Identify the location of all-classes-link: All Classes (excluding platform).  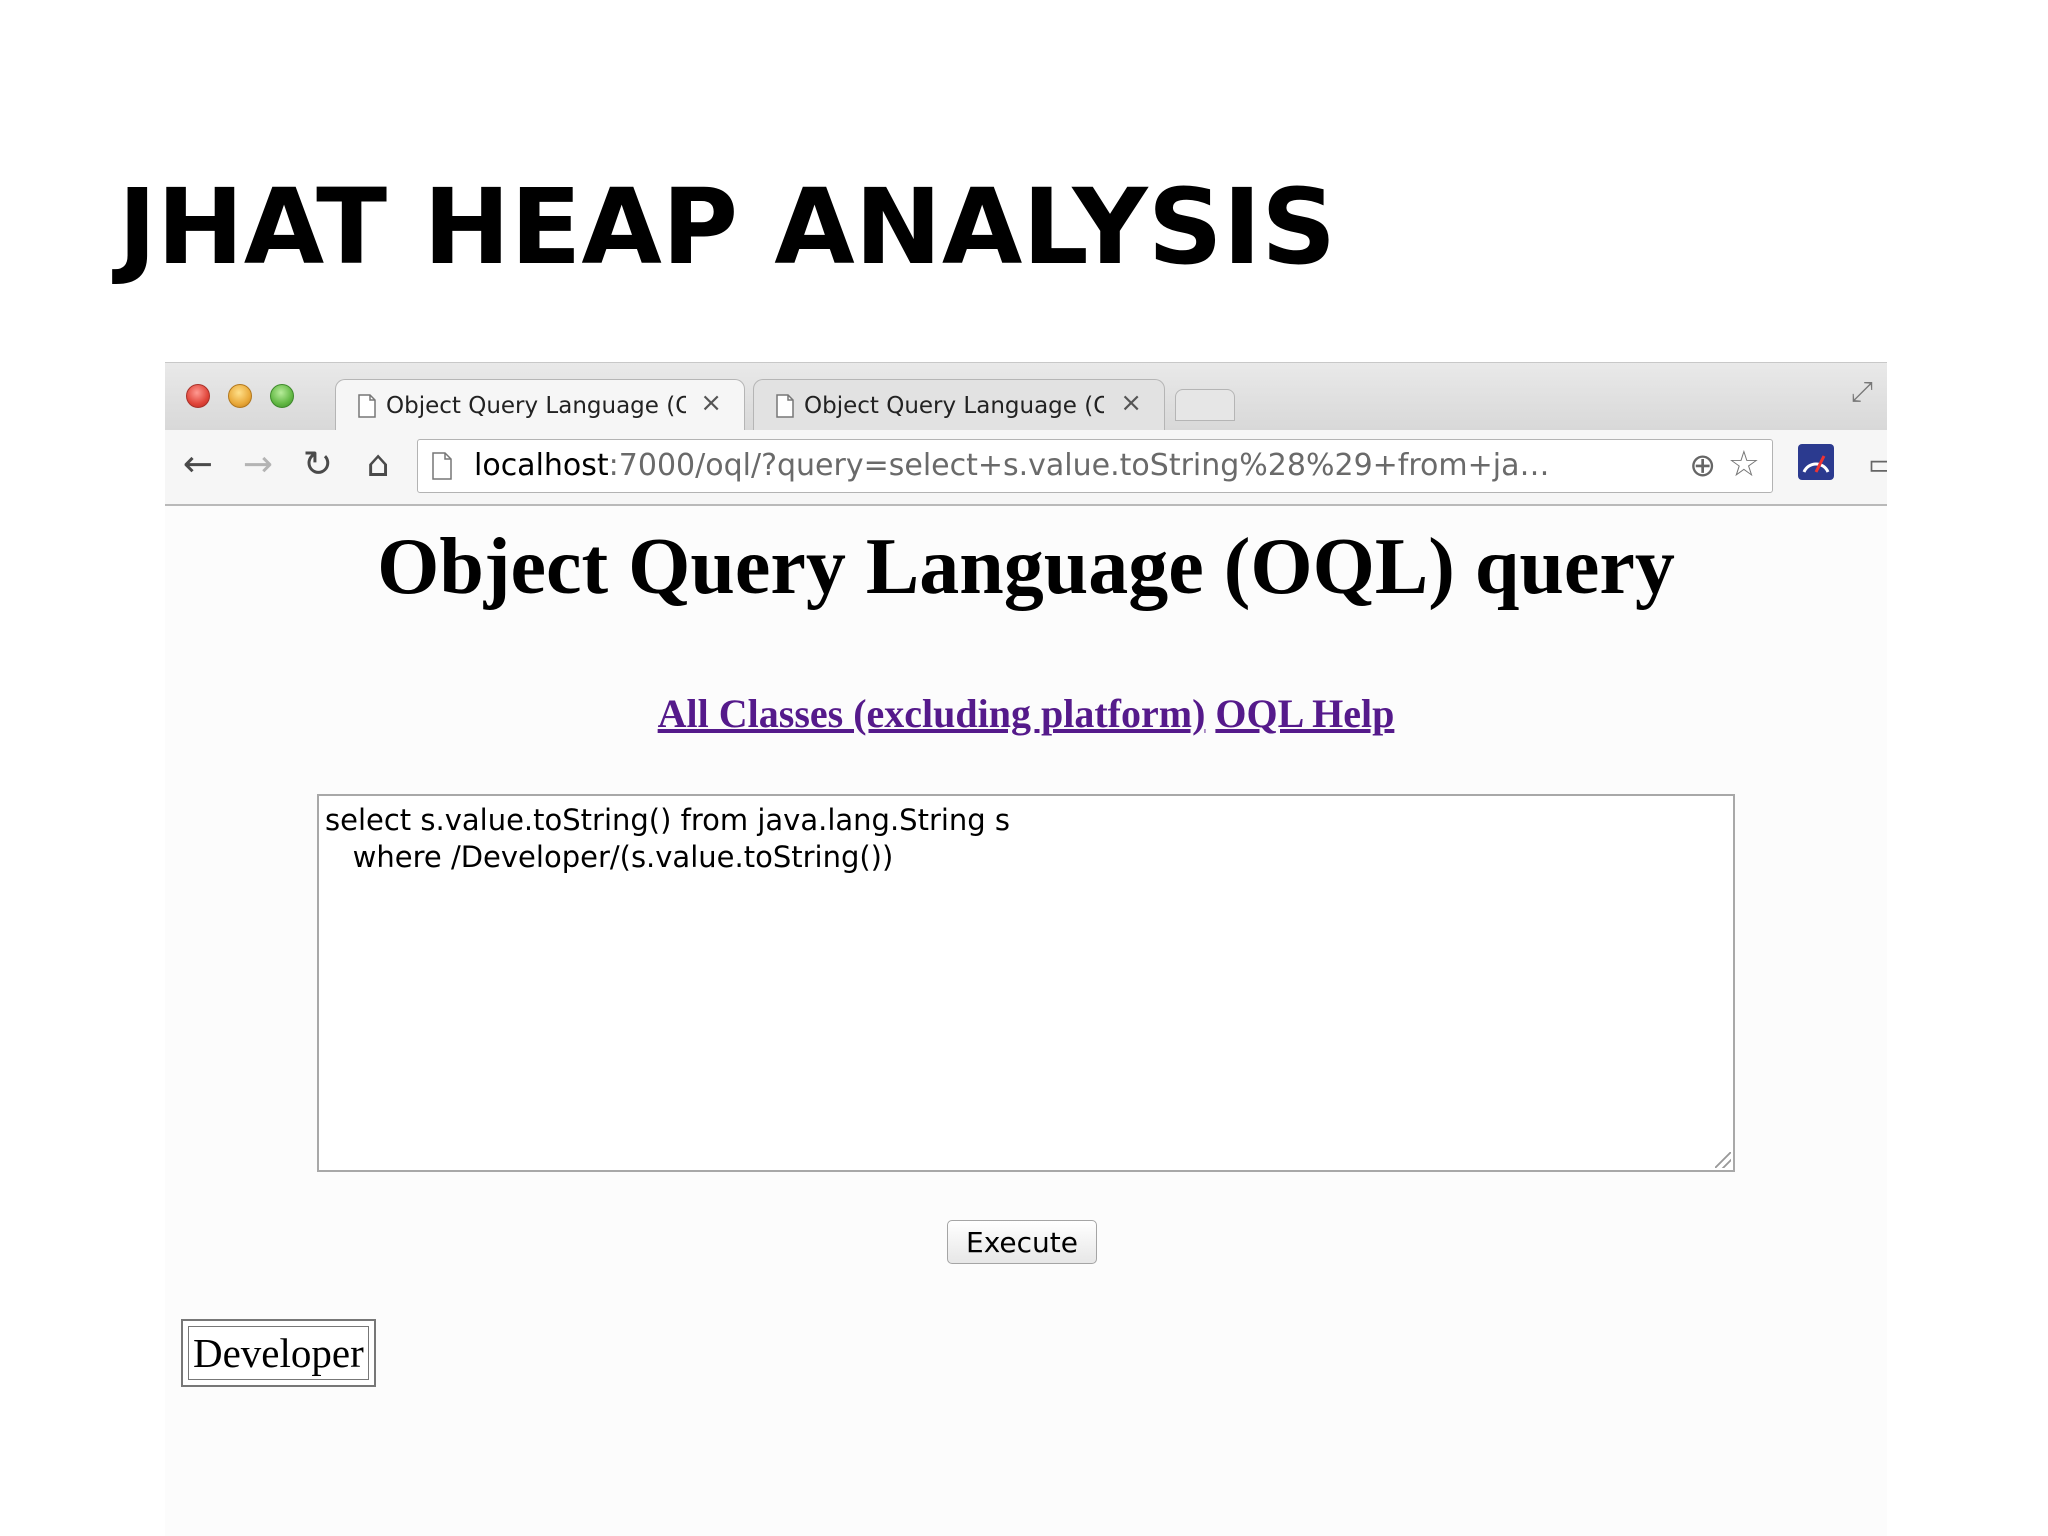
(932, 713).